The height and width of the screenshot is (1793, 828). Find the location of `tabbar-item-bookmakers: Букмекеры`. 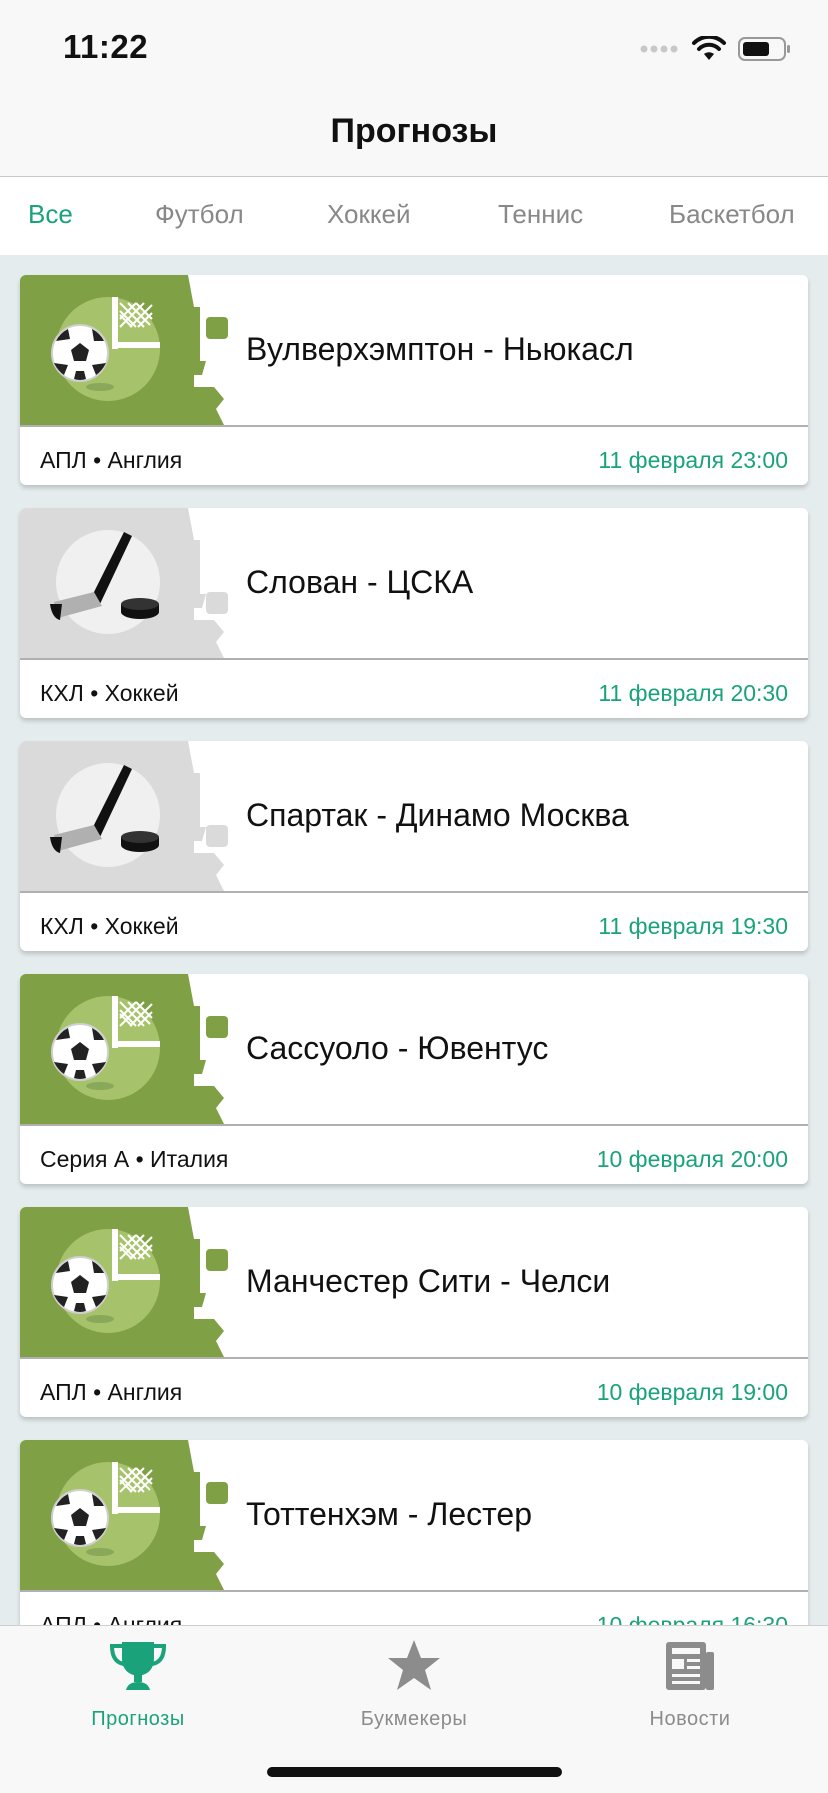

tabbar-item-bookmakers: Букмекеры is located at coordinates (414, 1681).